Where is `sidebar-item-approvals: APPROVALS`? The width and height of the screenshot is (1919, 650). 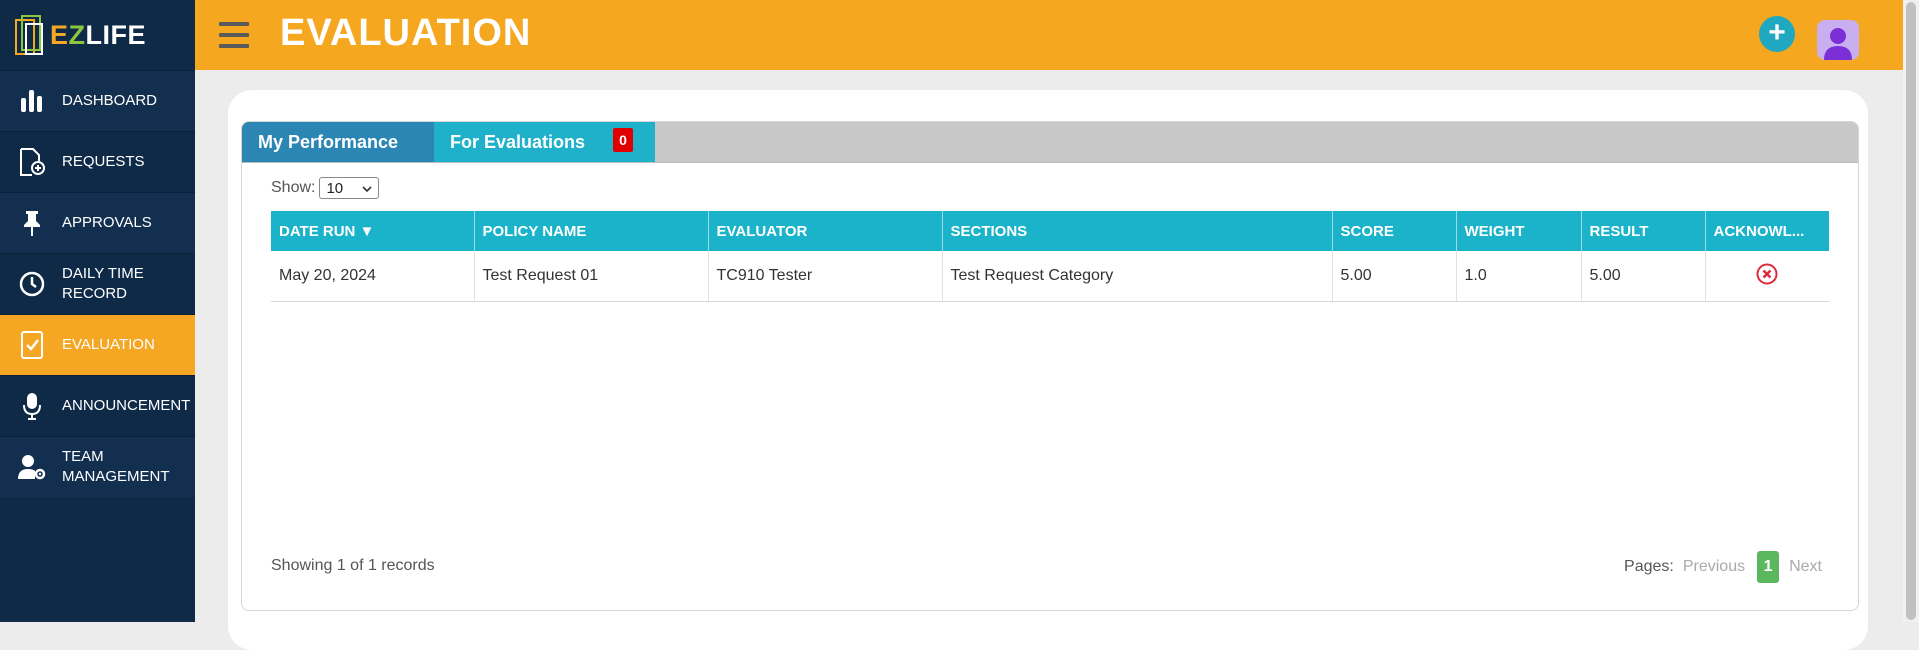 sidebar-item-approvals: APPROVALS is located at coordinates (97, 222).